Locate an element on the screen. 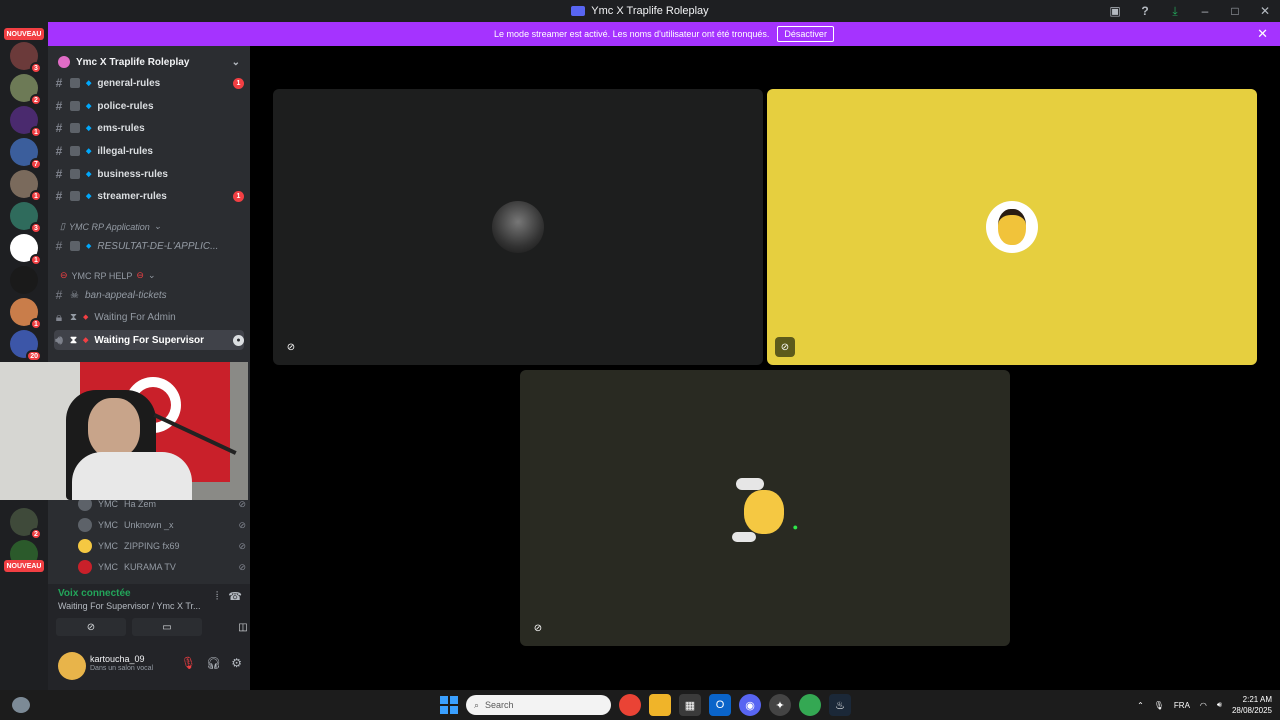  download-icon: ⤓ is located at coordinates (1175, 11).